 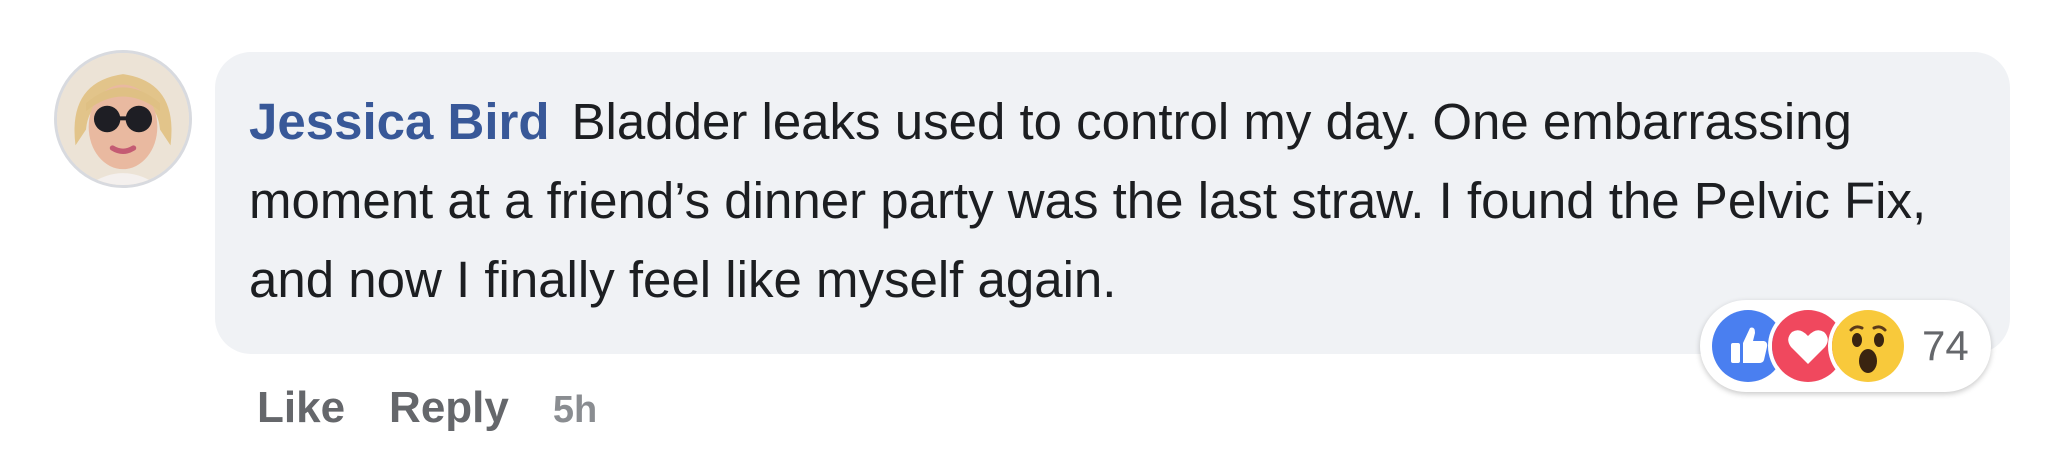 I want to click on reaction-count: 74, so click(x=1945, y=345).